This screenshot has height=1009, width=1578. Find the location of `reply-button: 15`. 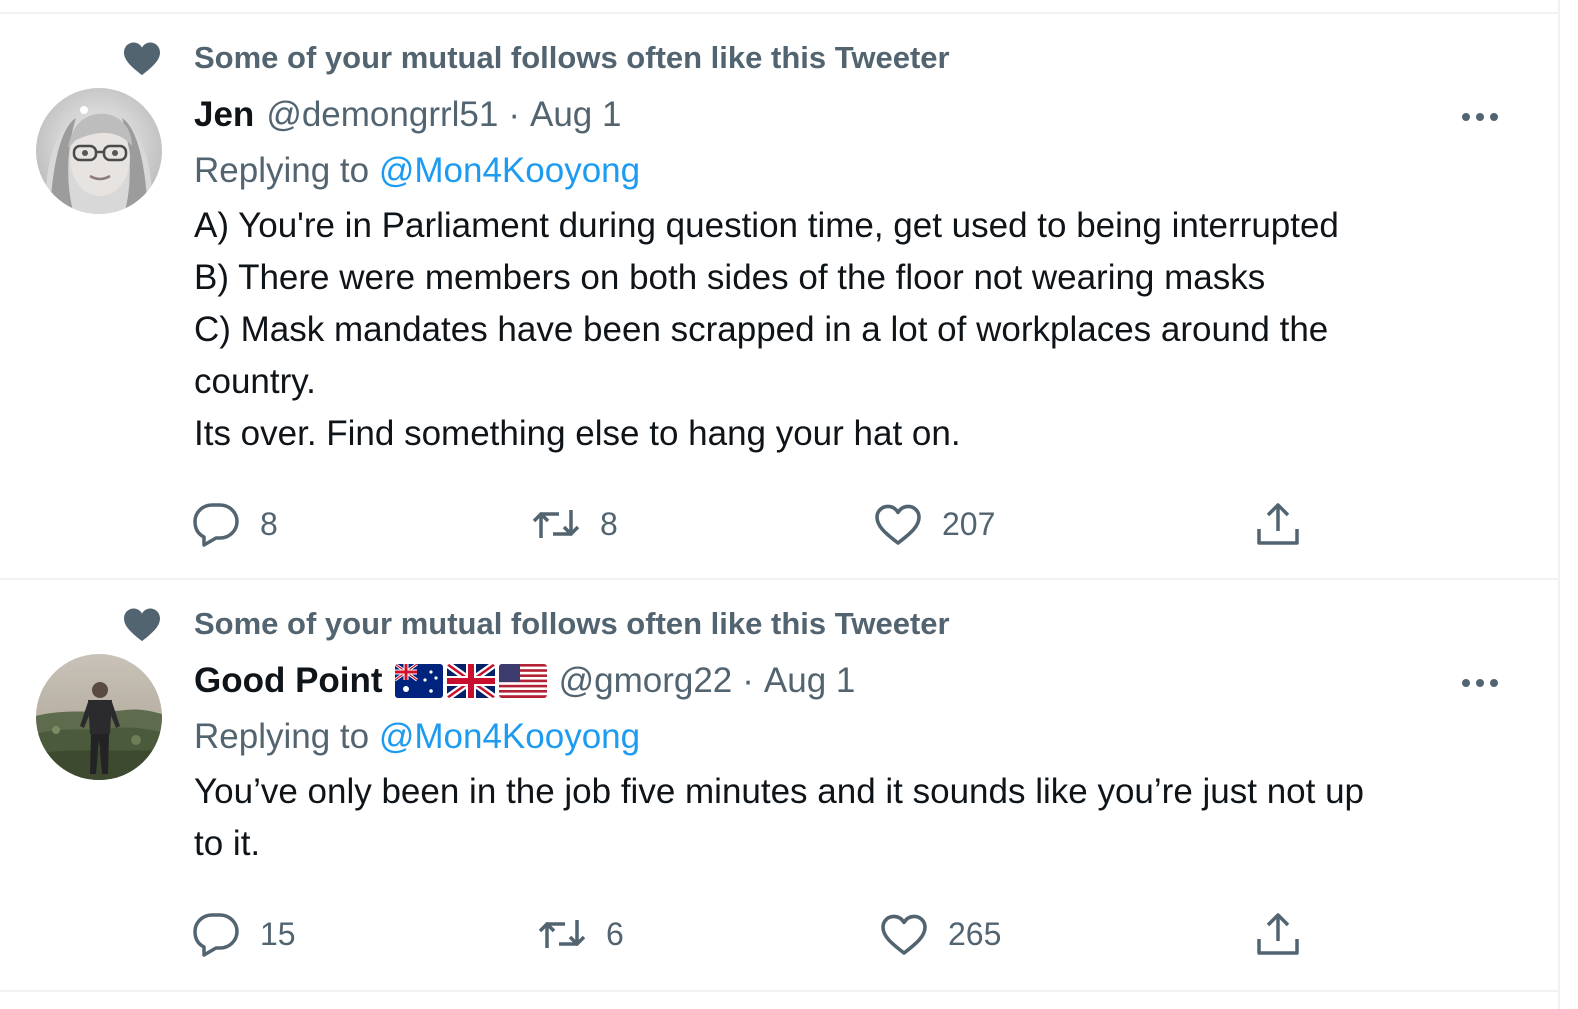

reply-button: 15 is located at coordinates (243, 934).